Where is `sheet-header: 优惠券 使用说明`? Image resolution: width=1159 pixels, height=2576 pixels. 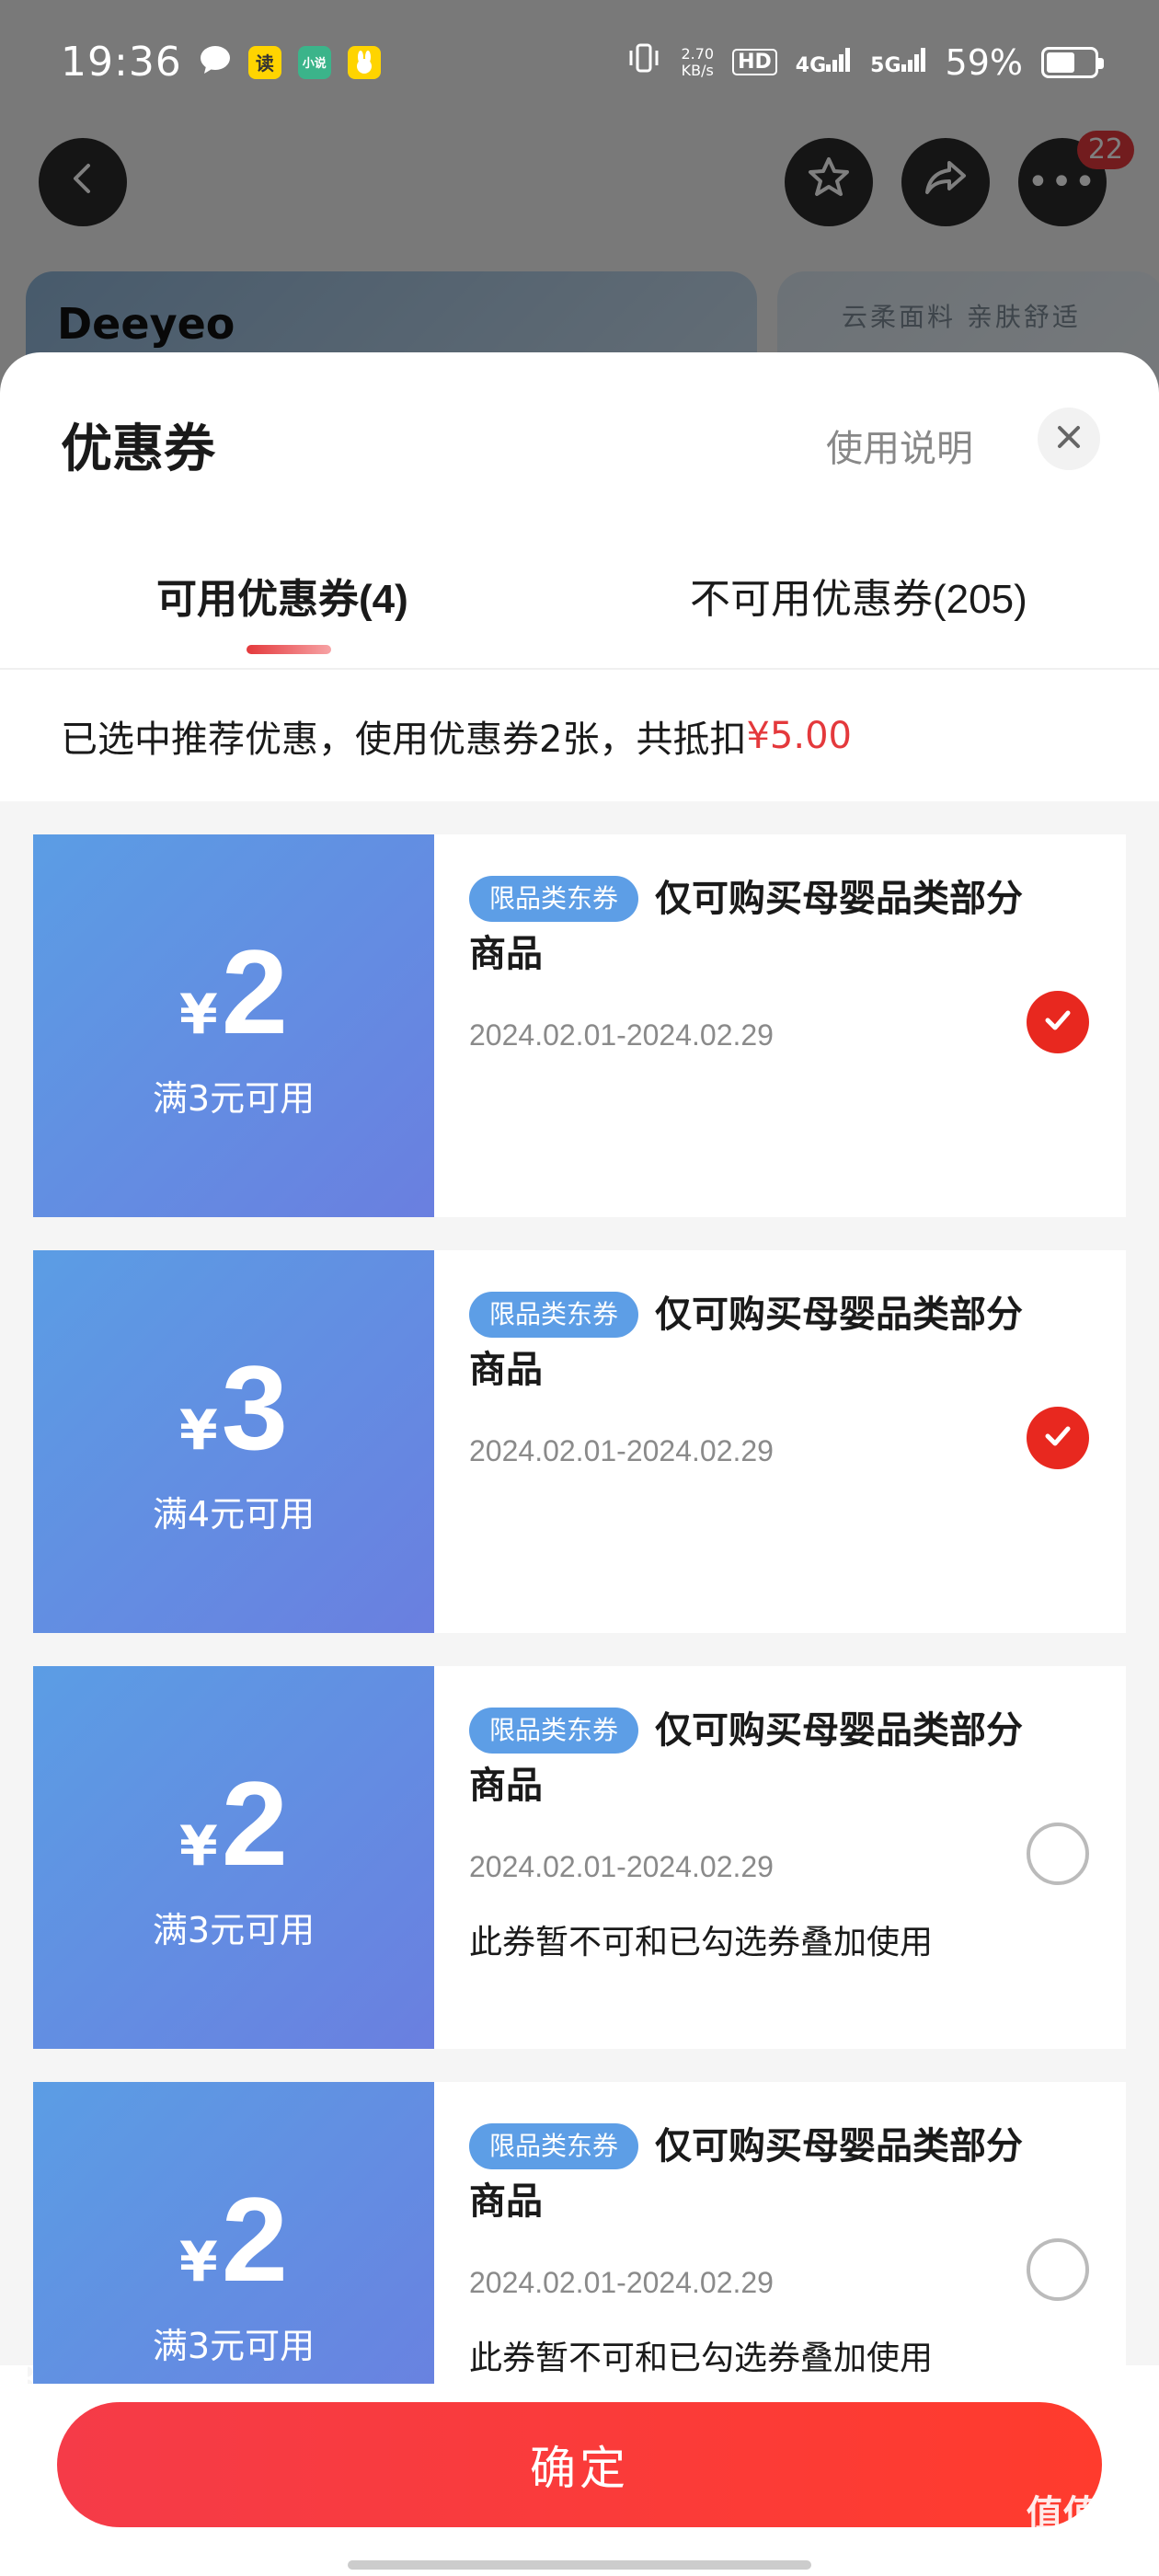 sheet-header: 优惠券 使用说明 is located at coordinates (579, 435).